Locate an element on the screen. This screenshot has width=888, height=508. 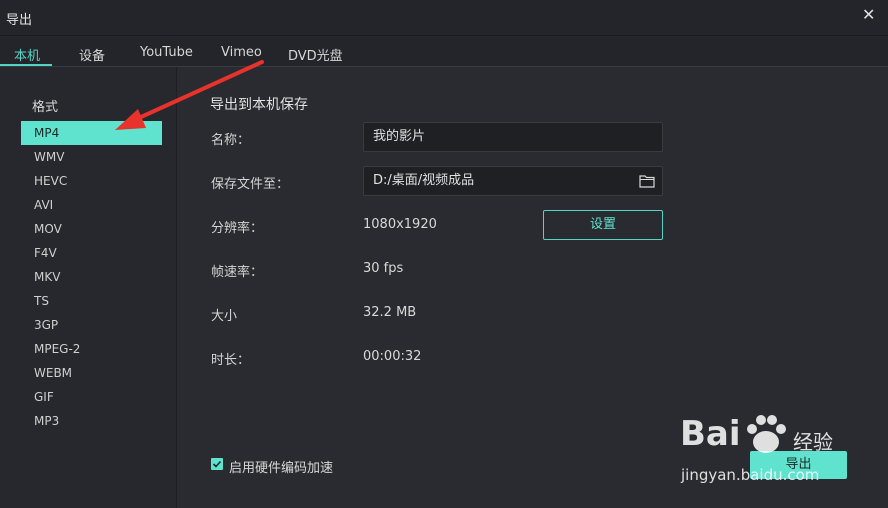
format-item-mp4: MP4 is located at coordinates (91, 133).